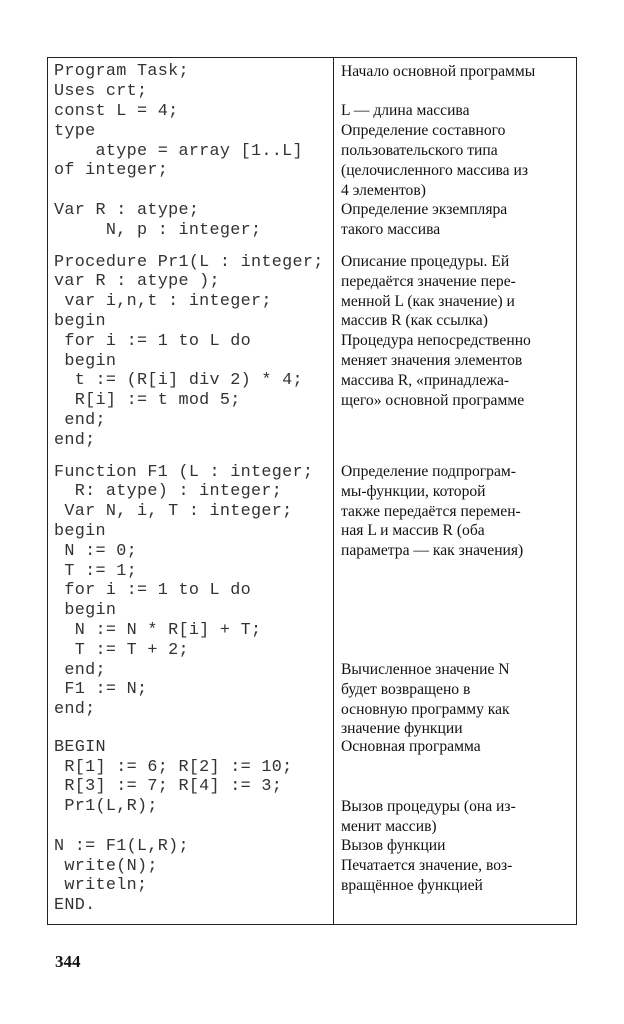 This screenshot has height=1024, width=624. Describe the element at coordinates (312, 650) in the screenshot. I see `table-row: T := T + 2;` at that location.